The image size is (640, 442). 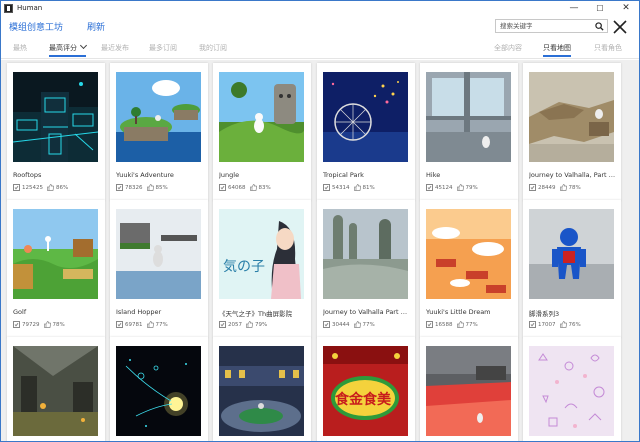 I want to click on subscriber-count: 28449, so click(x=547, y=187).